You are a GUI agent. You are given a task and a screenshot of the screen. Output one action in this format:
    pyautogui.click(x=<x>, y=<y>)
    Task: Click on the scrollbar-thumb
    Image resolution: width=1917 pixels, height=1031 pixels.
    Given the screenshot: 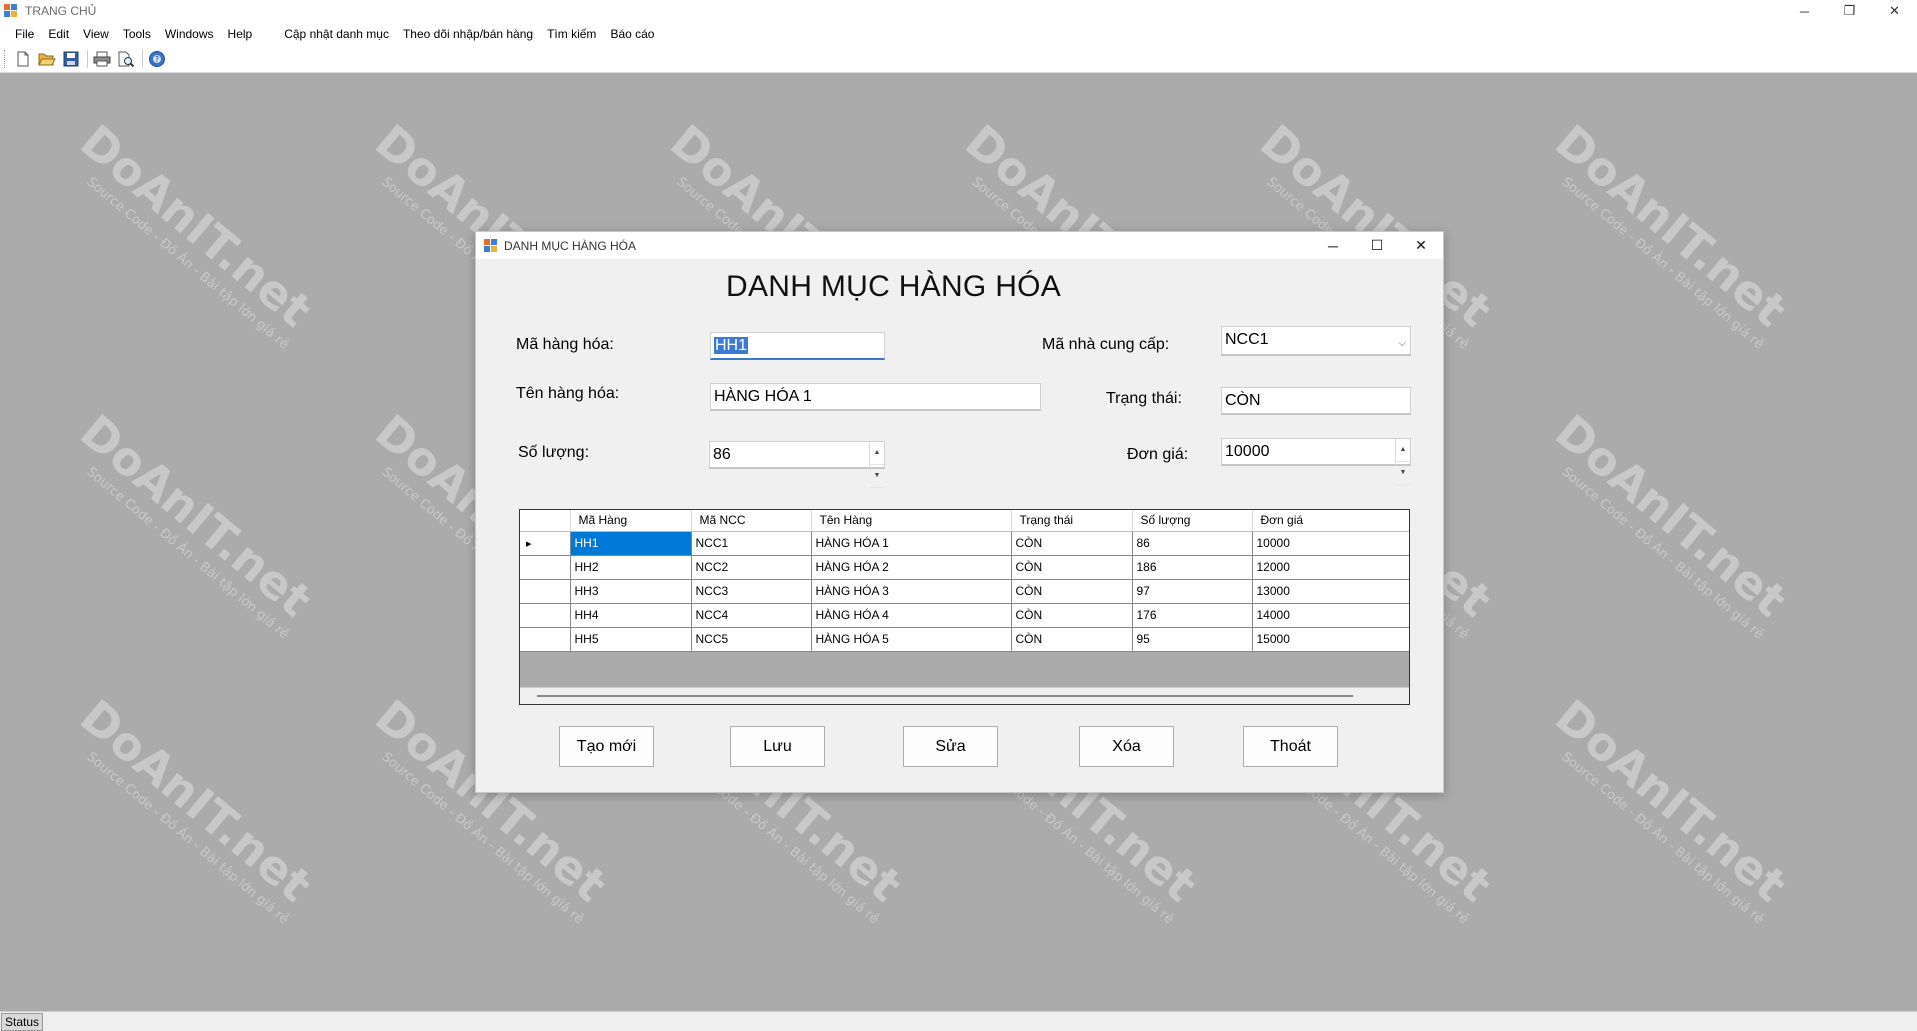 What is the action you would take?
    pyautogui.click(x=945, y=696)
    